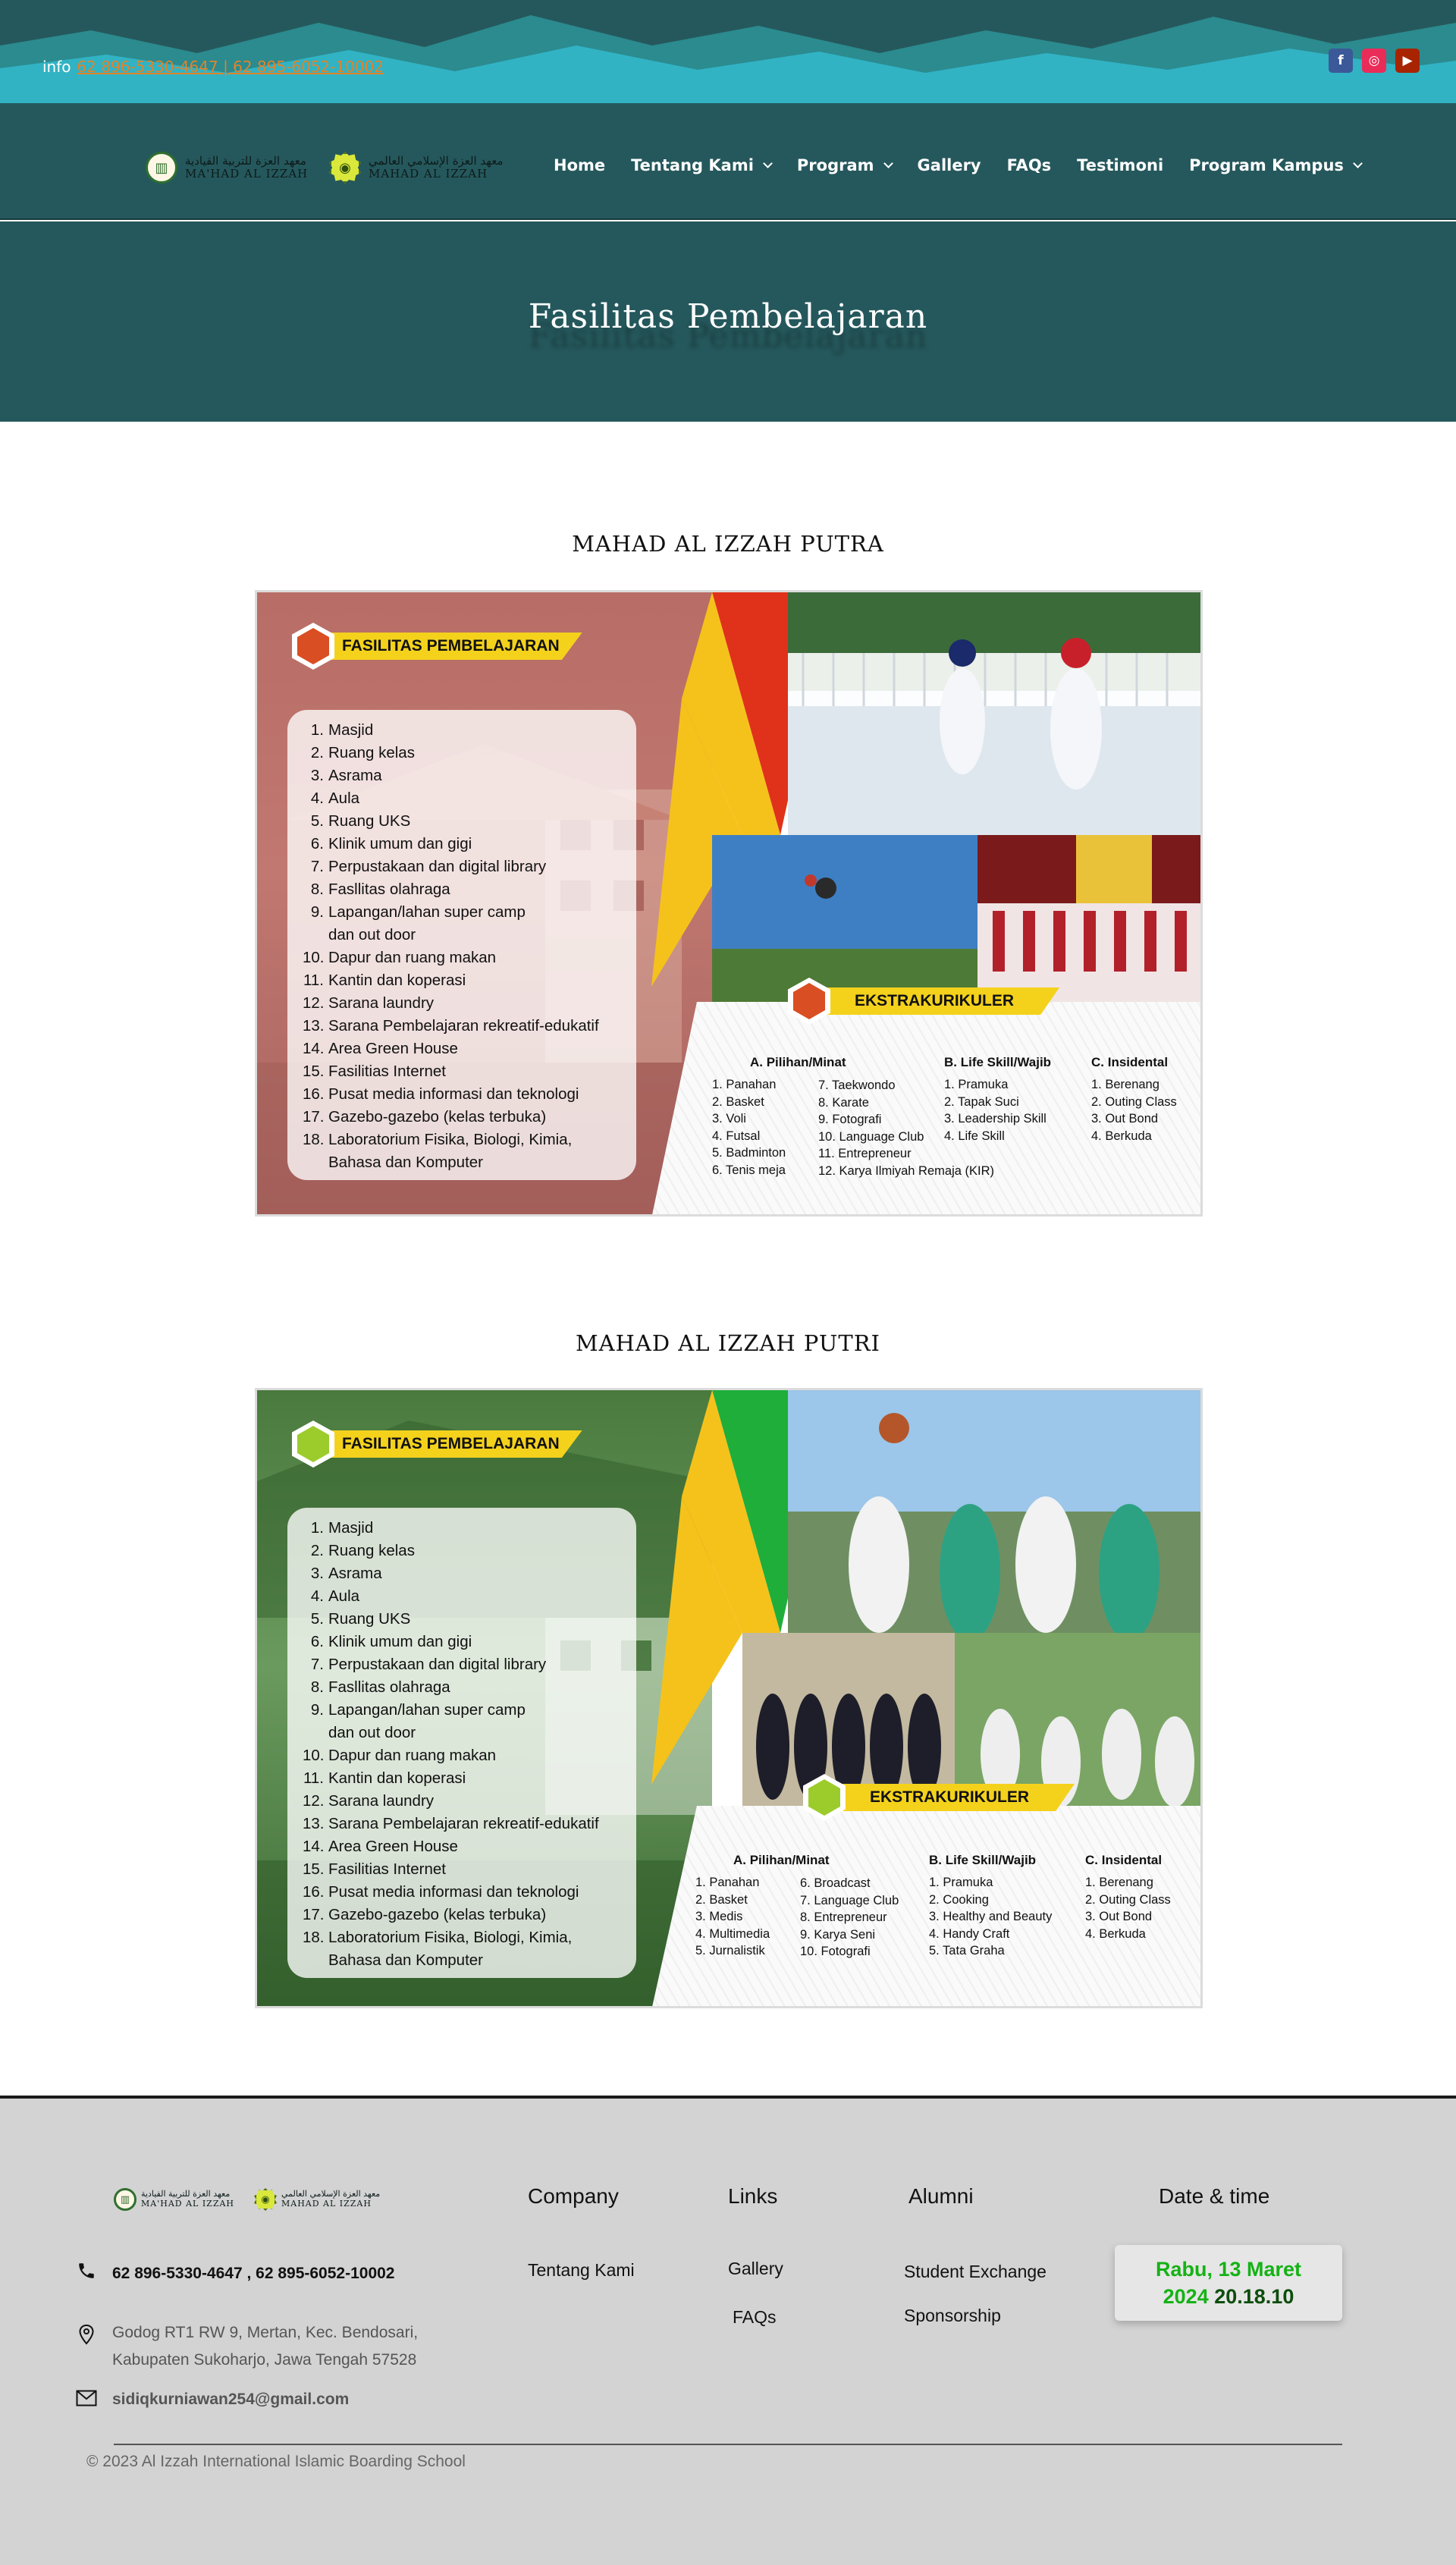 Image resolution: width=1456 pixels, height=2565 pixels. Describe the element at coordinates (941, 2196) in the screenshot. I see `footer-alumni-heading: Alumni` at that location.